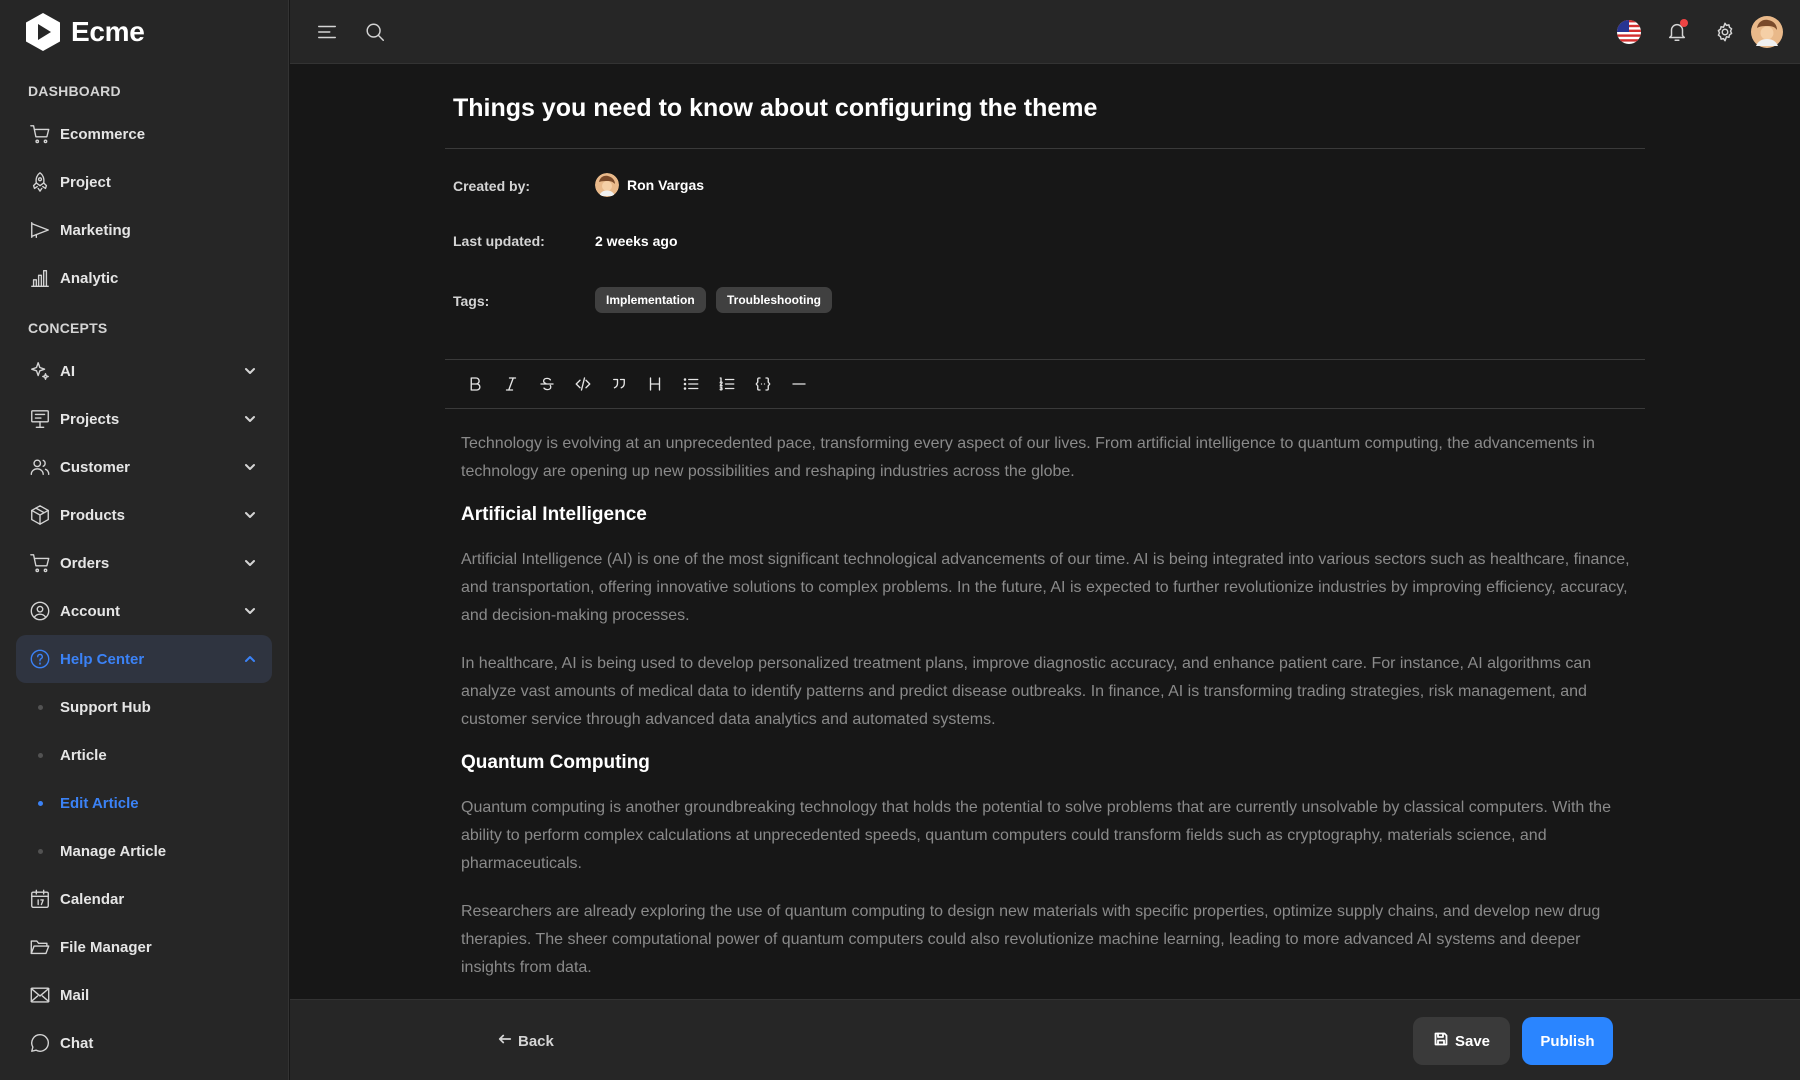 This screenshot has height=1080, width=1800. I want to click on bar-chart-icon, so click(40, 278).